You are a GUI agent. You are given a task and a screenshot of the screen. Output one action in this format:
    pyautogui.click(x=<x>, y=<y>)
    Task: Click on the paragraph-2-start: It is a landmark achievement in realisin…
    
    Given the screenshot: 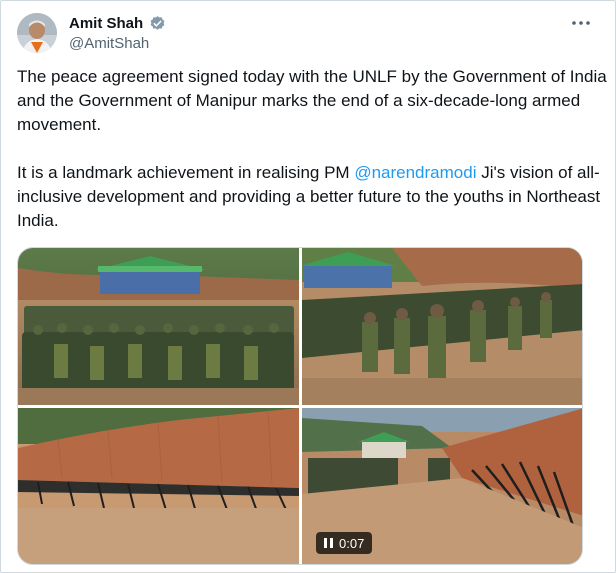 What is the action you would take?
    pyautogui.click(x=186, y=172)
    